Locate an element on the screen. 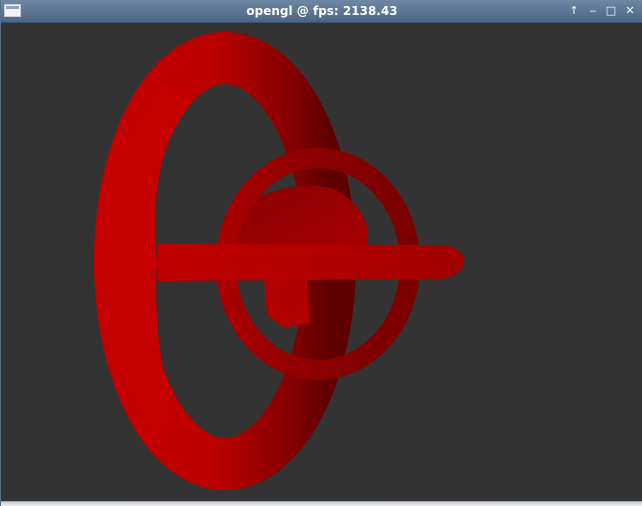  close-button: ✕ is located at coordinates (630, 11).